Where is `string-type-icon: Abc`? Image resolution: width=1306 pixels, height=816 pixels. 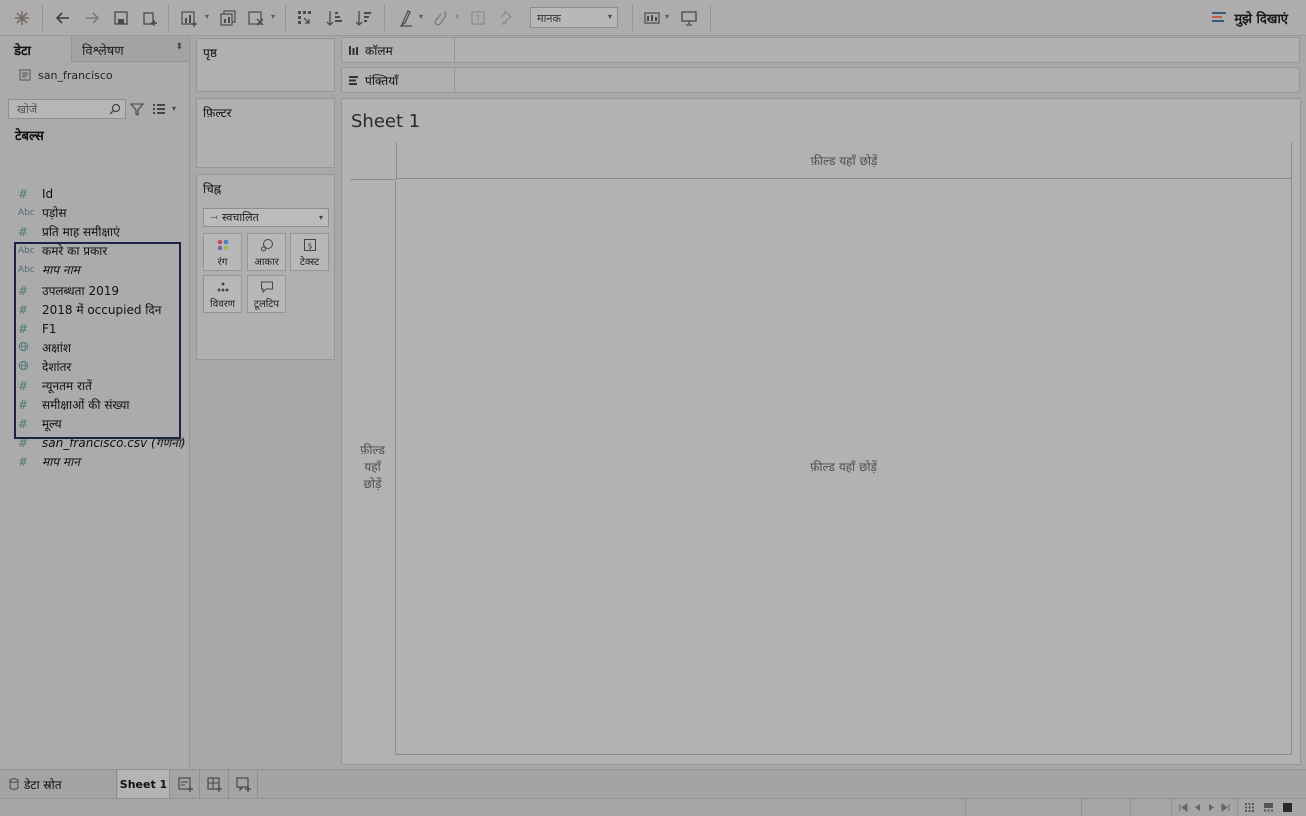
string-type-icon: Abc is located at coordinates (26, 212).